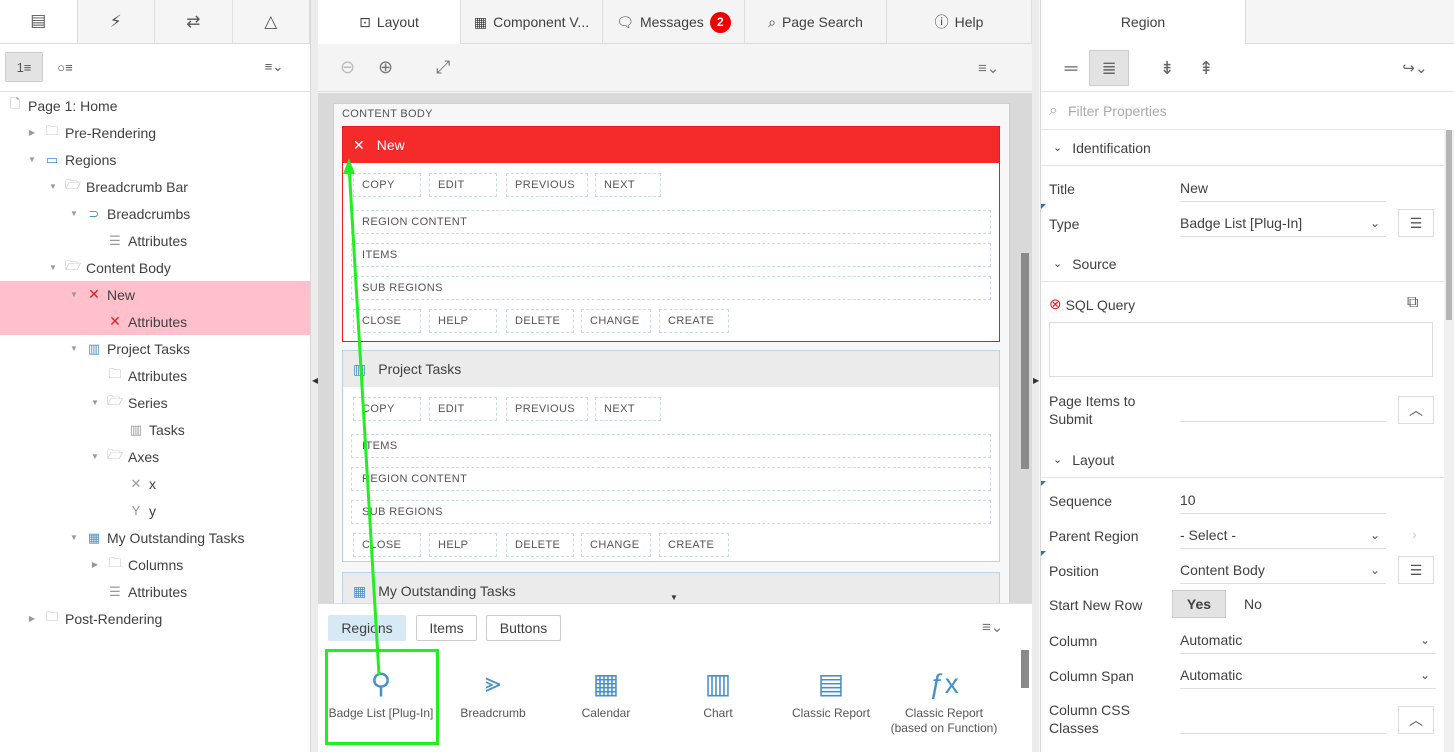 The image size is (1454, 752). What do you see at coordinates (155, 348) in the screenshot?
I see `tree-node: ▼ ▥ Project Tasks` at bounding box center [155, 348].